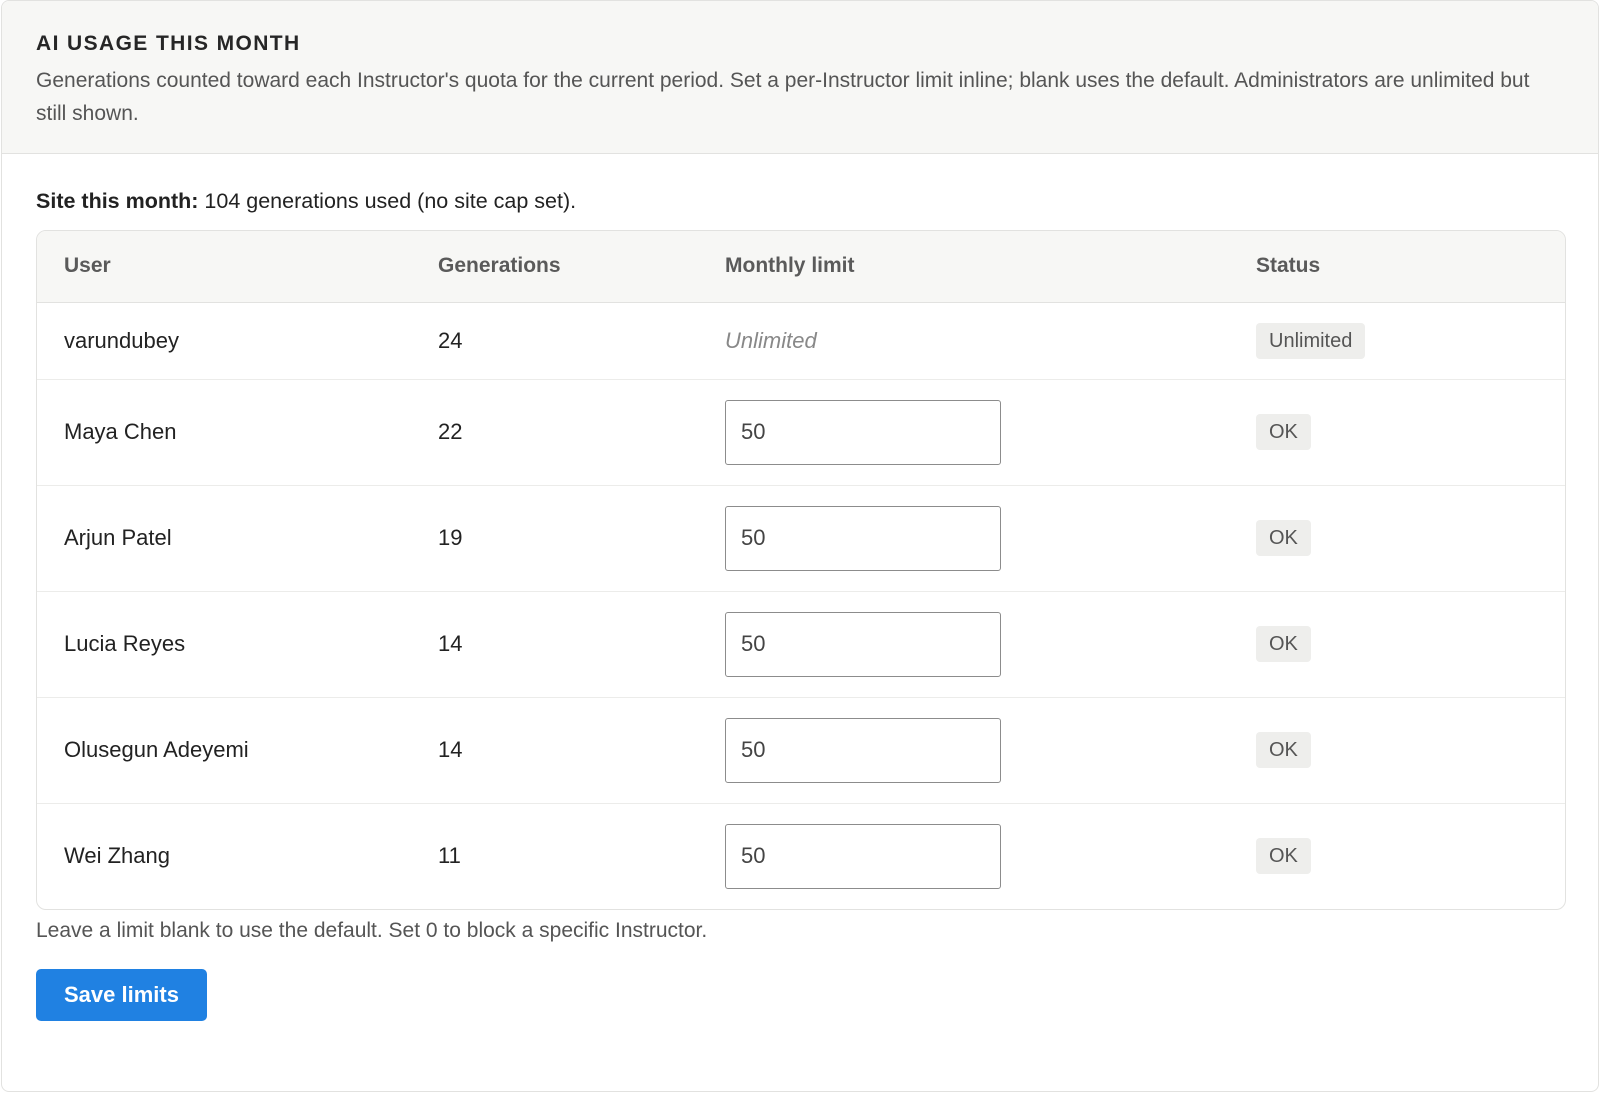 This screenshot has width=1600, height=1093. I want to click on column-header-generations: Generations, so click(581, 267).